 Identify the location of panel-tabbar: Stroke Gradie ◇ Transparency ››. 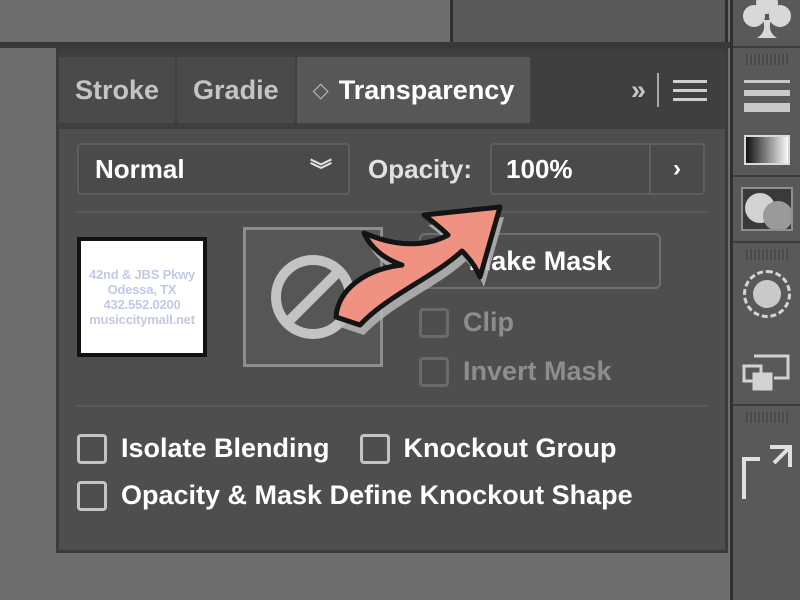
(392, 90).